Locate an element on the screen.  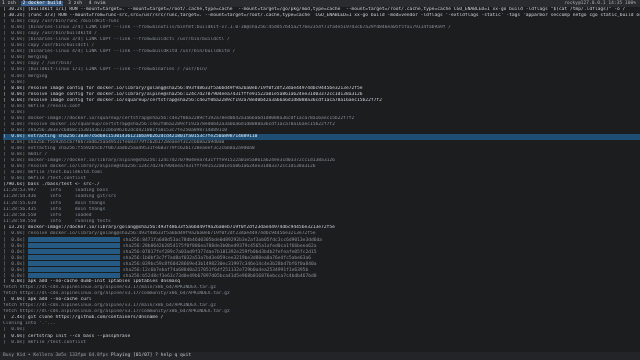
host-info: rocky@127.0.0.1 14:35 100% is located at coordinates (600, 3).